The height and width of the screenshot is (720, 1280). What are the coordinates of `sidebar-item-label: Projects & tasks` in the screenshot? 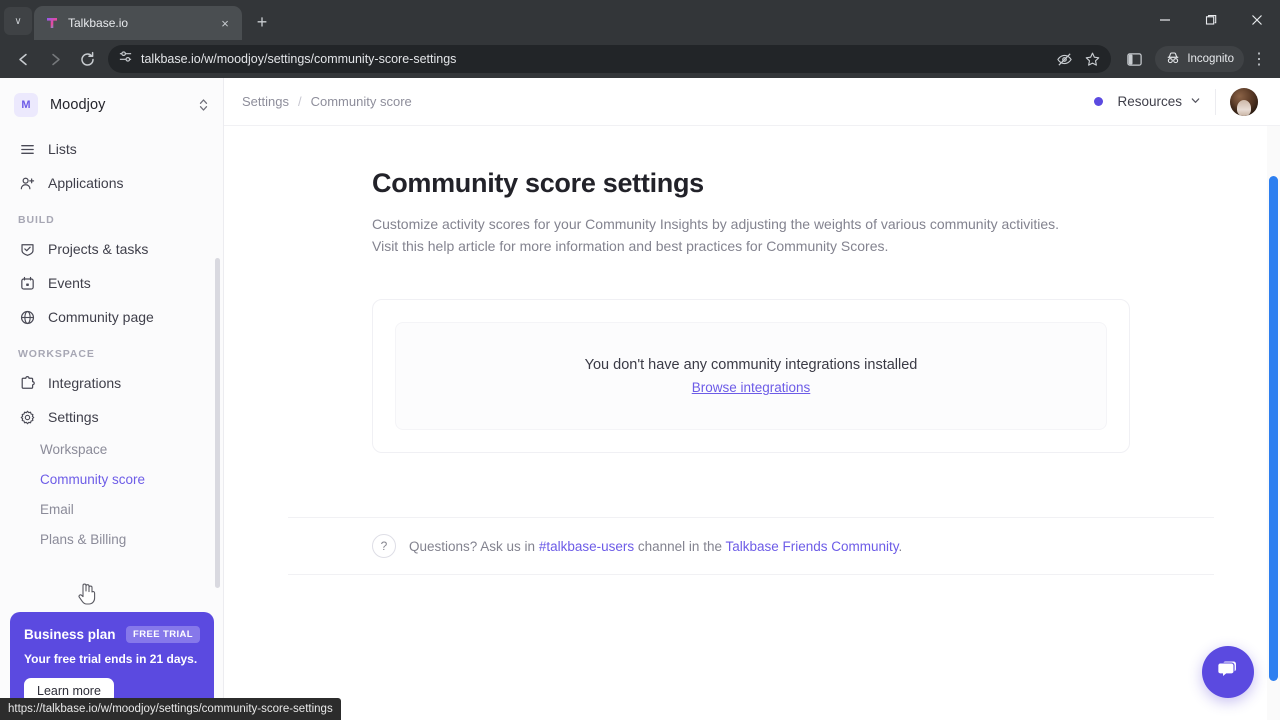 It's located at (98, 249).